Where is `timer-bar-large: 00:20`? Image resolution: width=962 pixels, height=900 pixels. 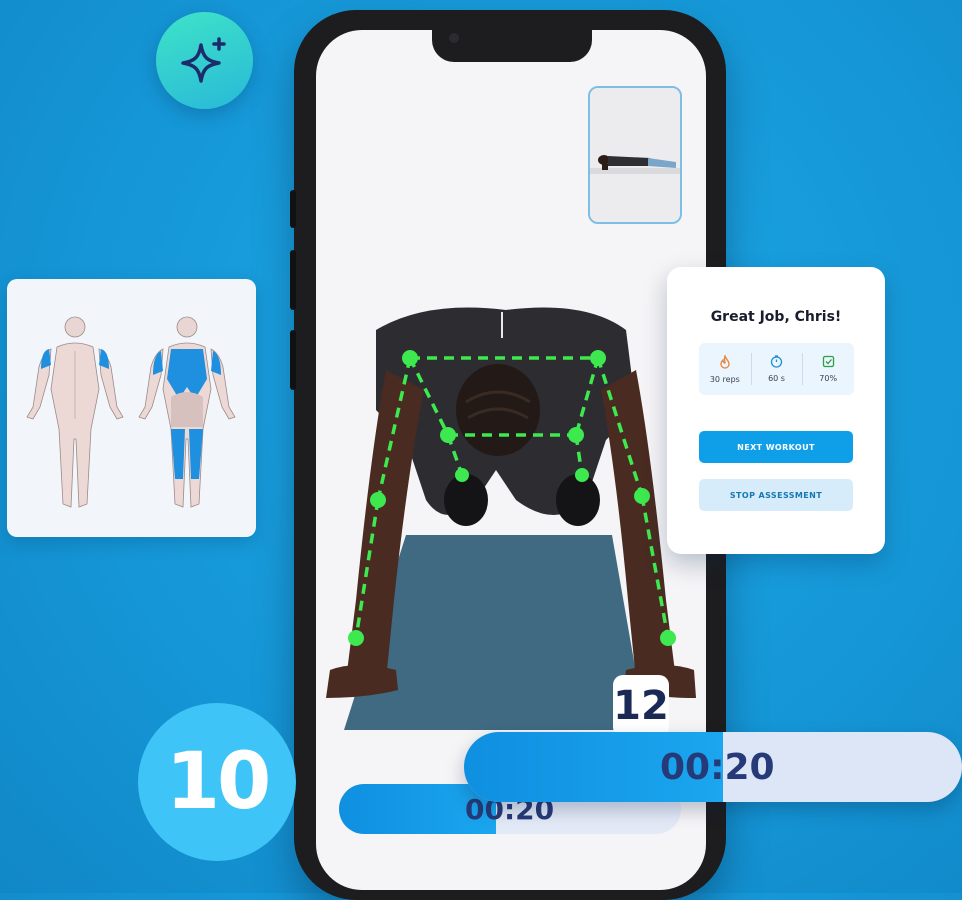
timer-bar-large: 00:20 is located at coordinates (713, 767).